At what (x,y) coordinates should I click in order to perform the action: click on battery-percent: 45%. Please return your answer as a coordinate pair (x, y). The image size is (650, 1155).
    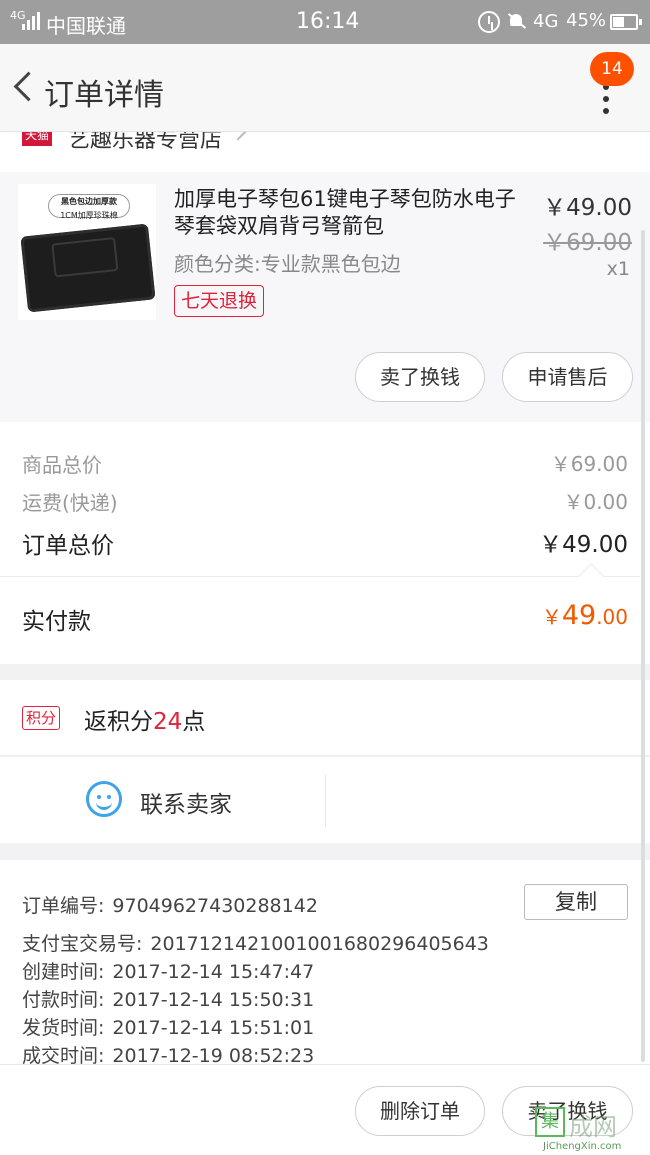
    Looking at the image, I should click on (586, 20).